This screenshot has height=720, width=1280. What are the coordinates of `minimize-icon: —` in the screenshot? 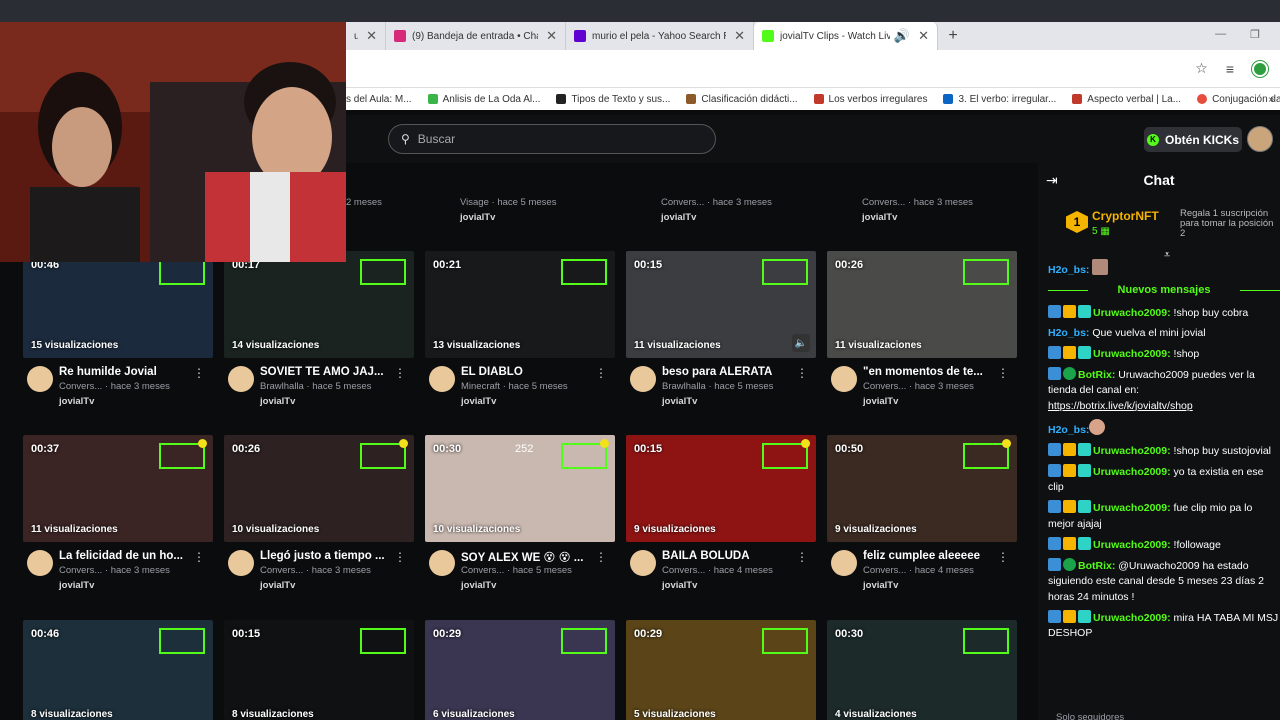 It's located at (1220, 34).